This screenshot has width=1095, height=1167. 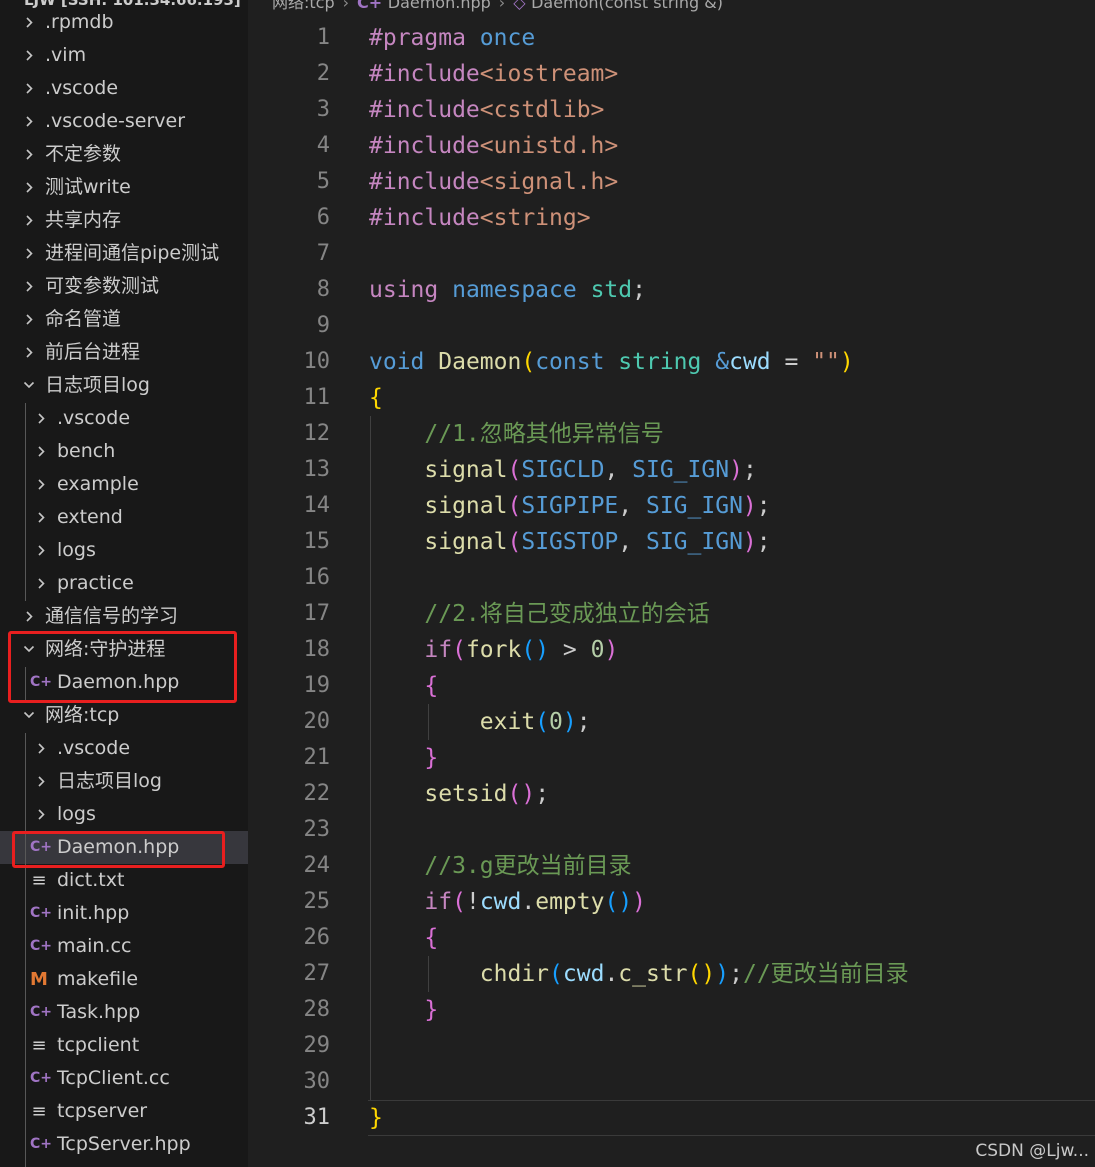 What do you see at coordinates (672, 866) in the screenshot?
I see `code-line: 24 //3.g更改当前目录` at bounding box center [672, 866].